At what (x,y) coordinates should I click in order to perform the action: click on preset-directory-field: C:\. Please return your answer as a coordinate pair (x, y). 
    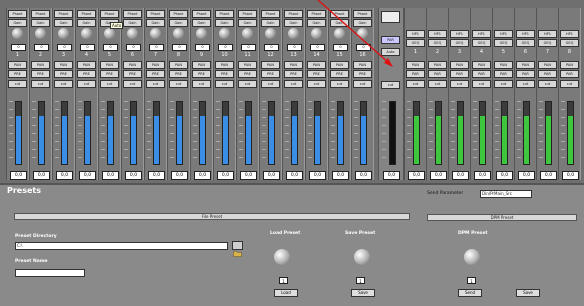
    Looking at the image, I should click on (121, 246).